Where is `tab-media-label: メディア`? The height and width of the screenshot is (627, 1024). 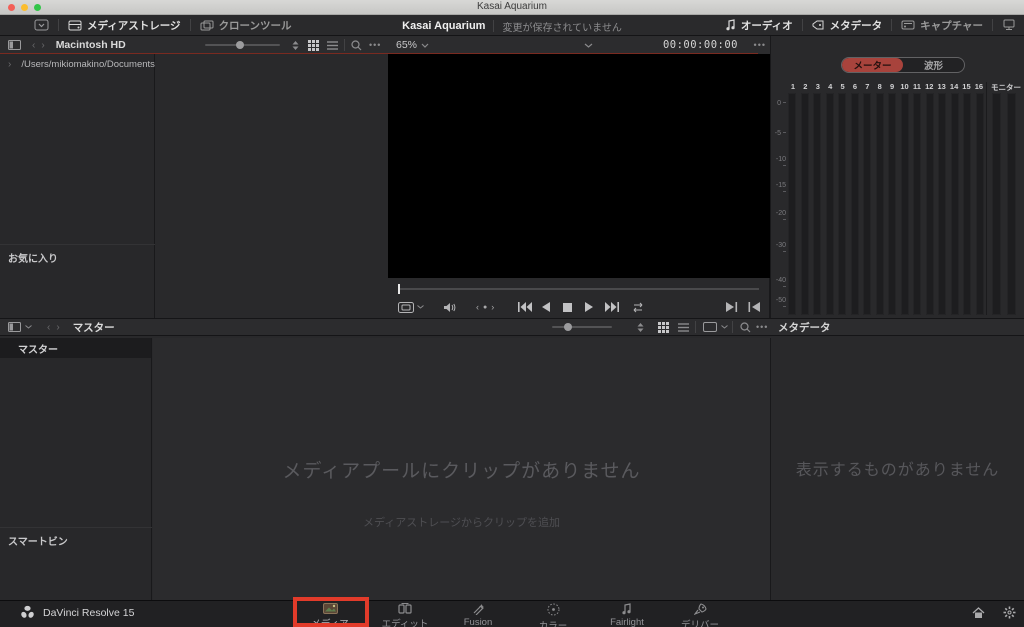 tab-media-label: メディア is located at coordinates (330, 623).